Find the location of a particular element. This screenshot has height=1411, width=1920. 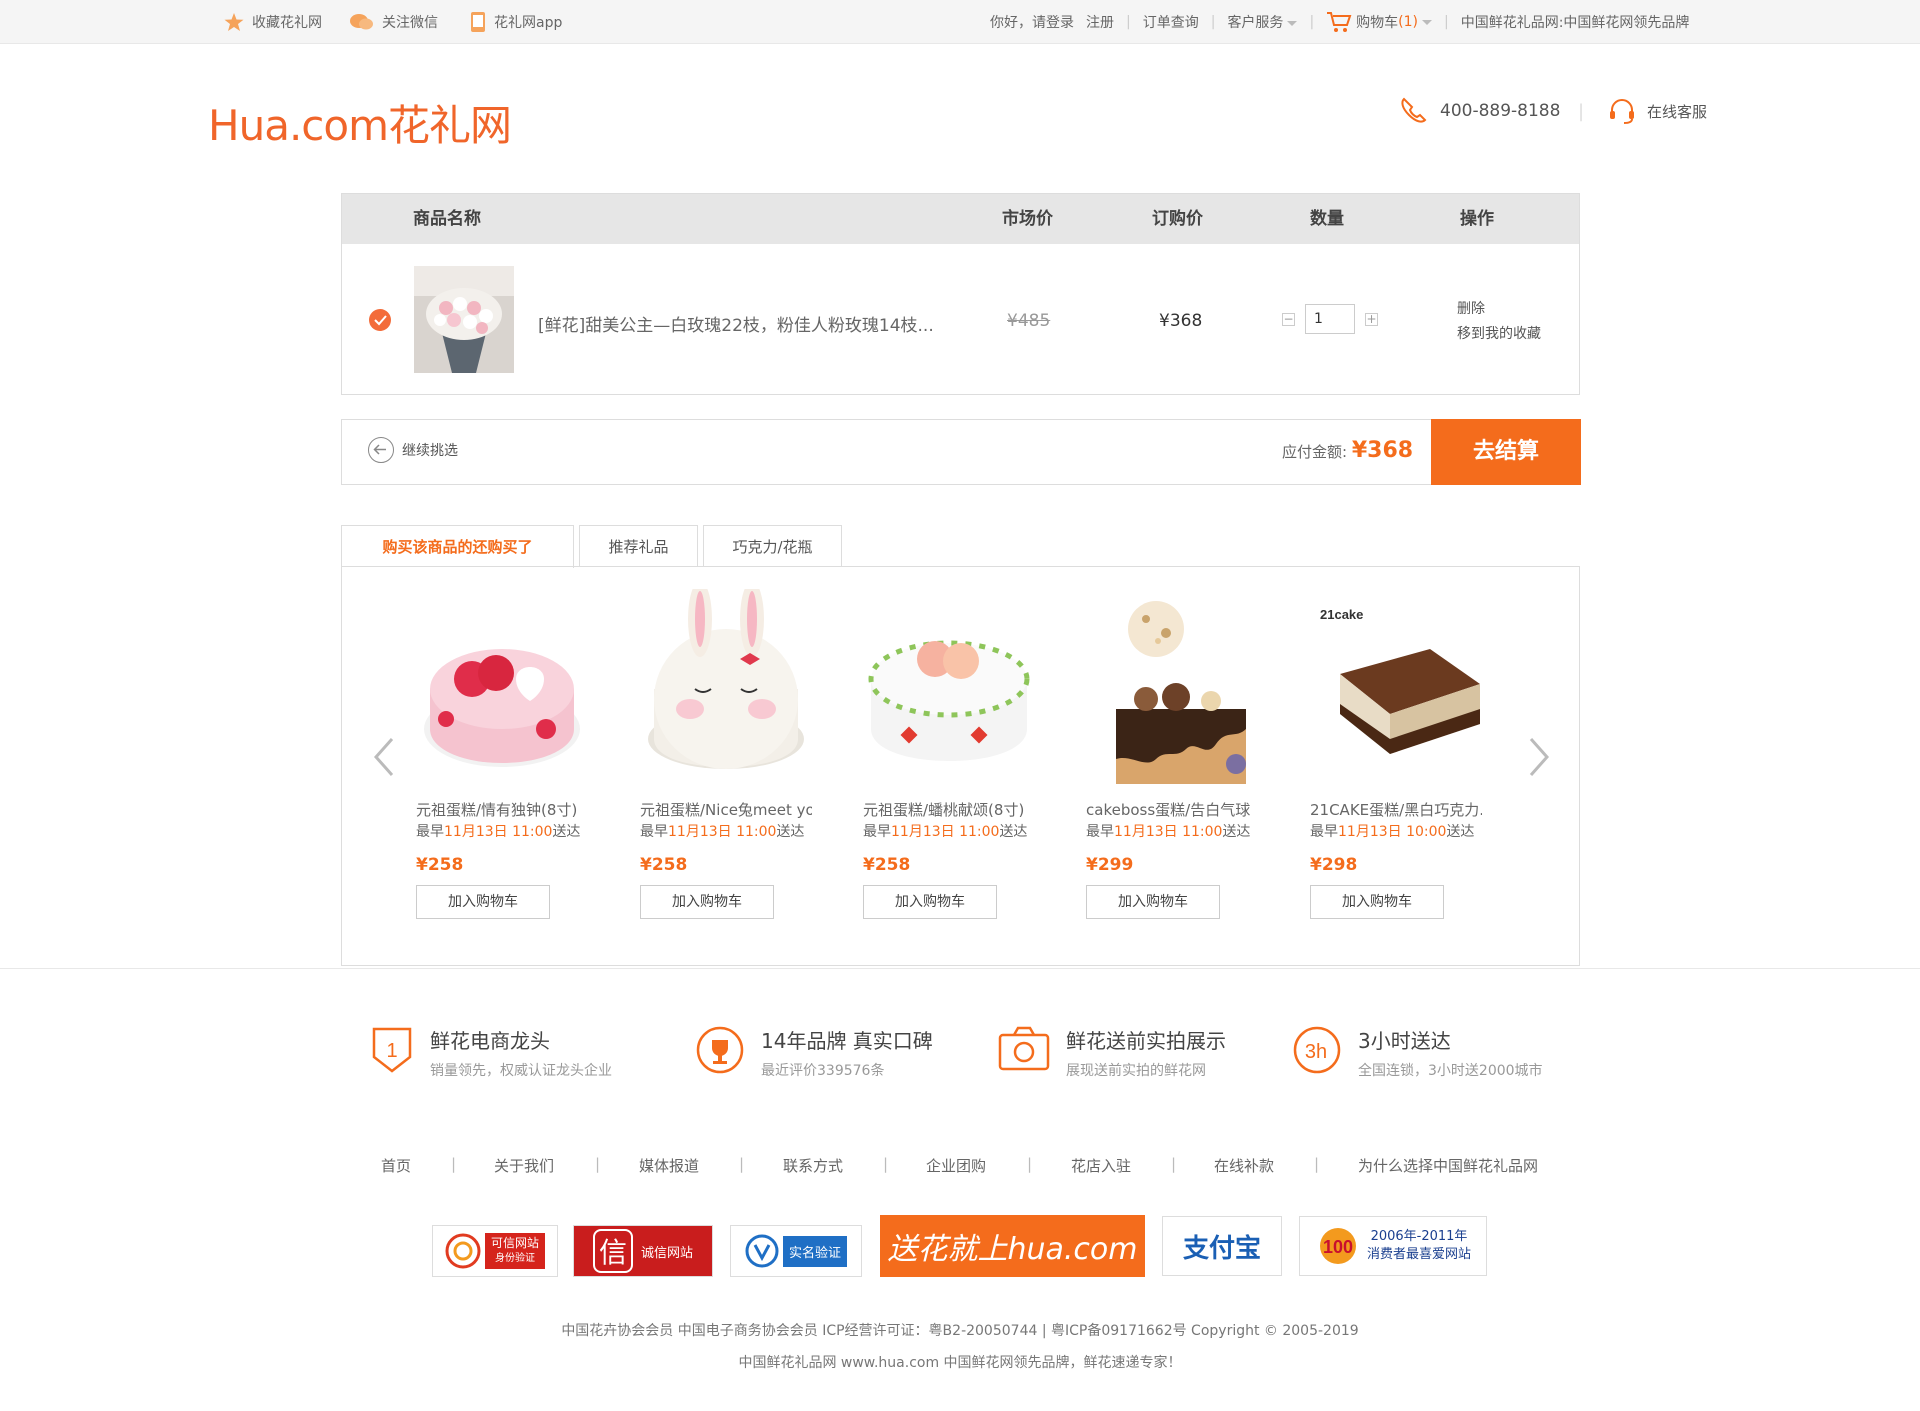

total-label: 应付金额: is located at coordinates (1315, 452).